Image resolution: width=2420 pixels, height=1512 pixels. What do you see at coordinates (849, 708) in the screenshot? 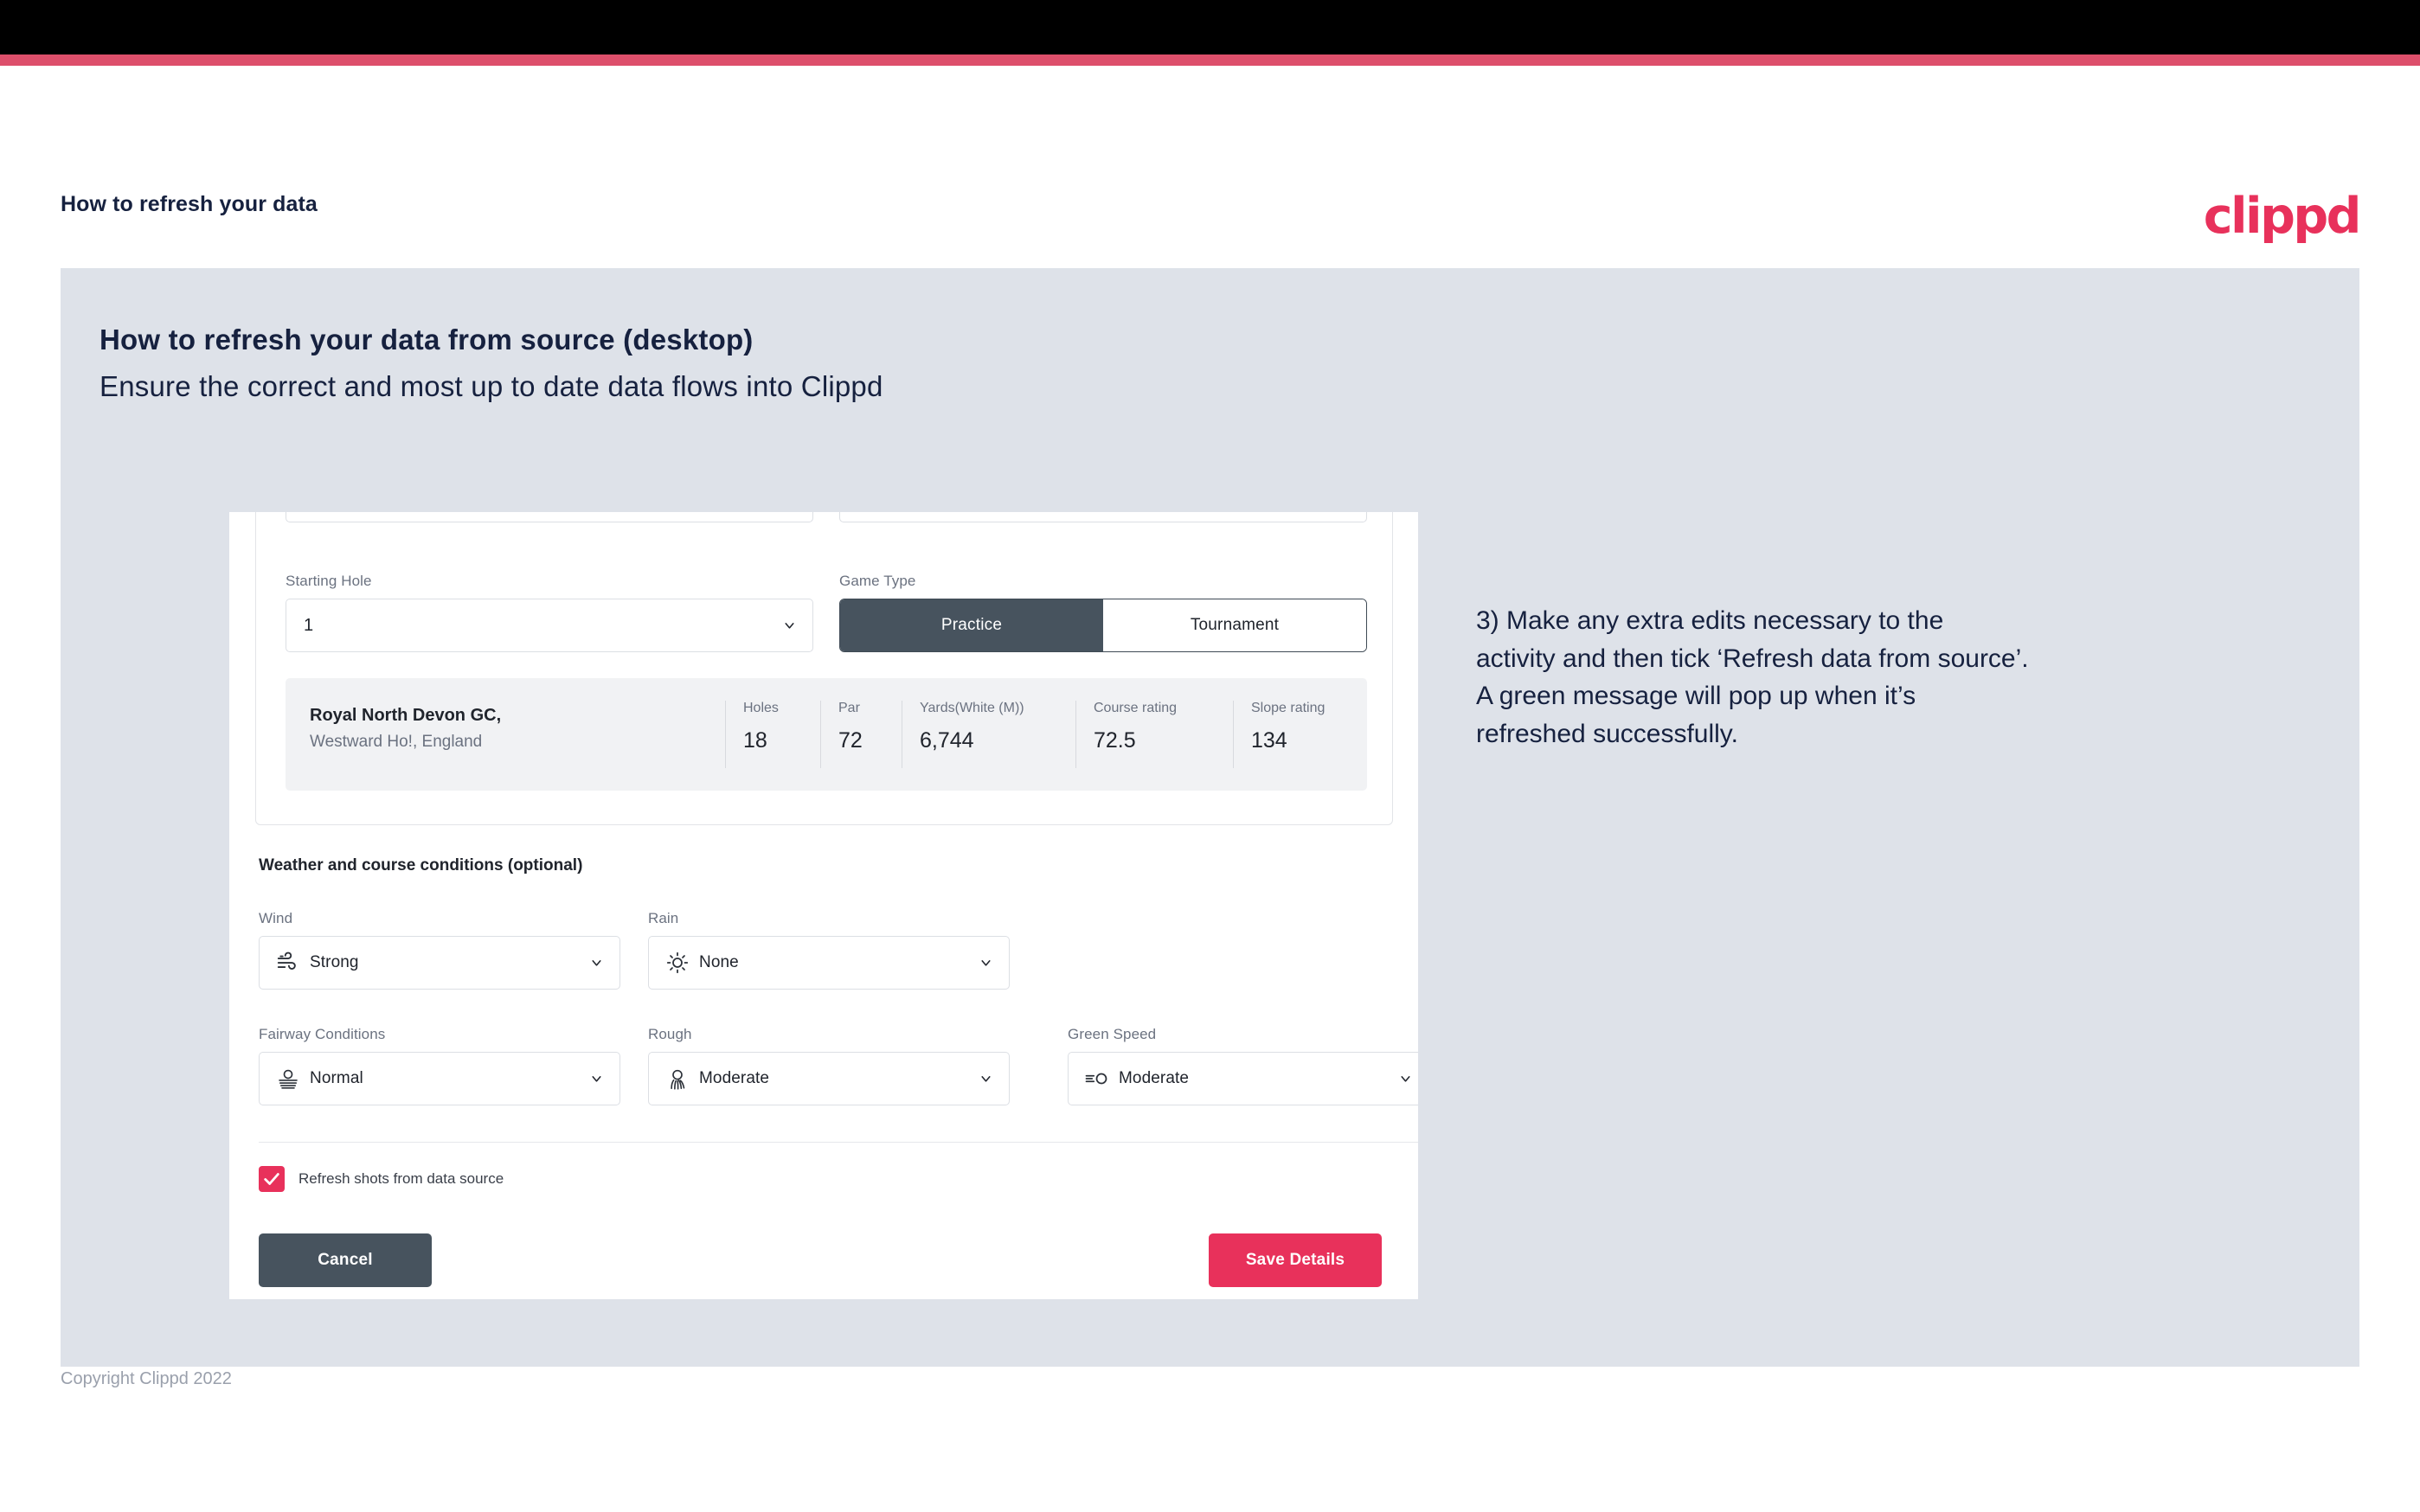
I see `stat-label: Par` at bounding box center [849, 708].